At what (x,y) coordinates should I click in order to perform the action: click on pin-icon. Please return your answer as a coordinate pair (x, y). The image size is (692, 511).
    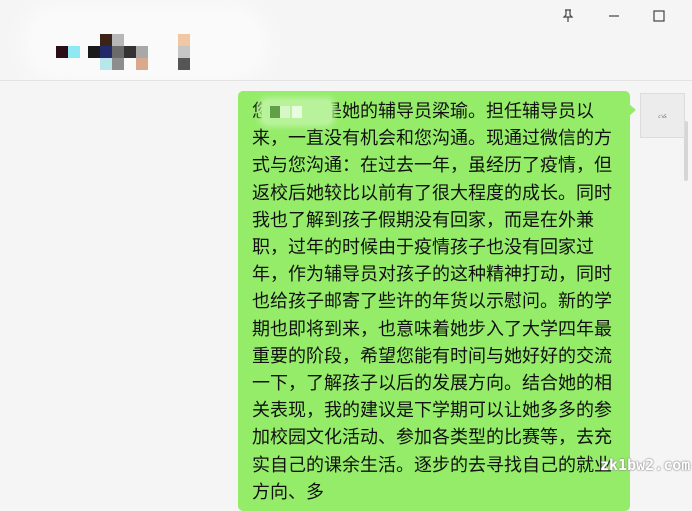
    Looking at the image, I should click on (568, 15).